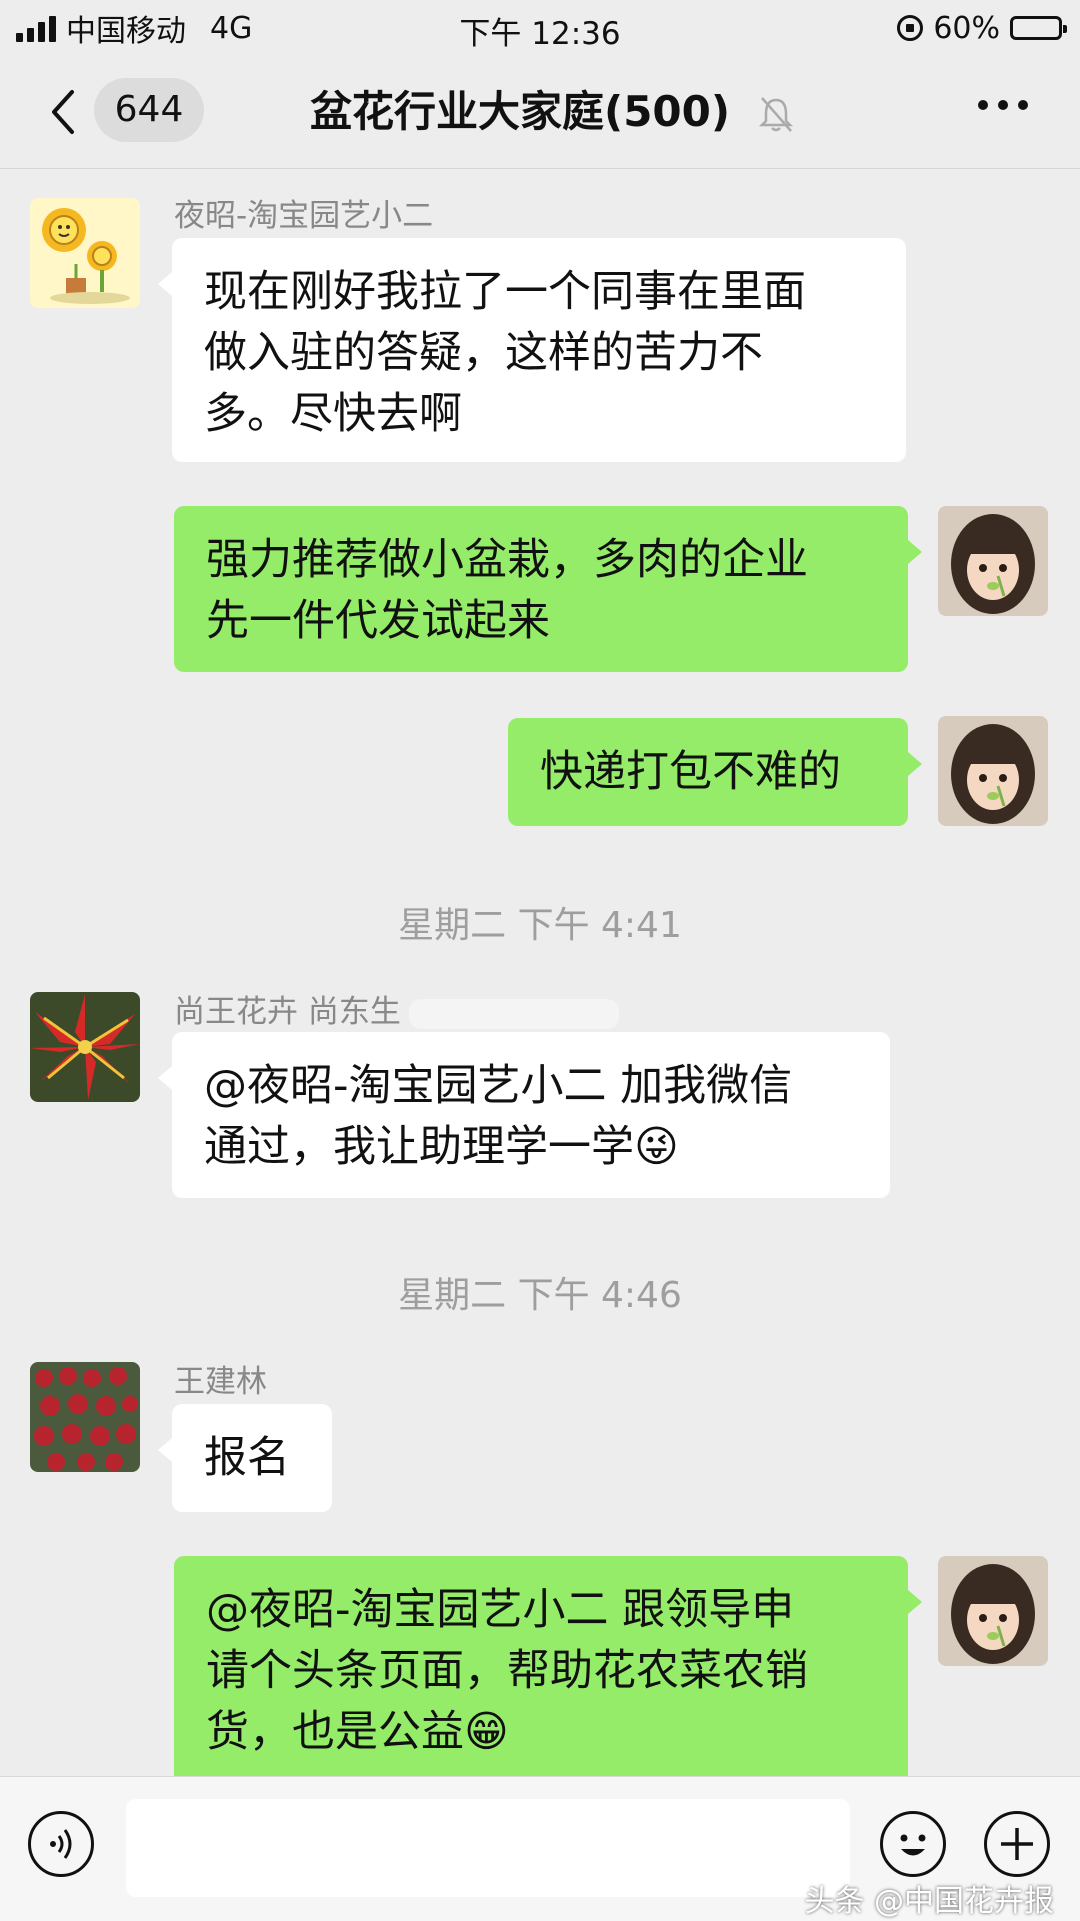  What do you see at coordinates (540, 28) in the screenshot?
I see `status-bar: 中国移动 4G 下午 12:36 60%` at bounding box center [540, 28].